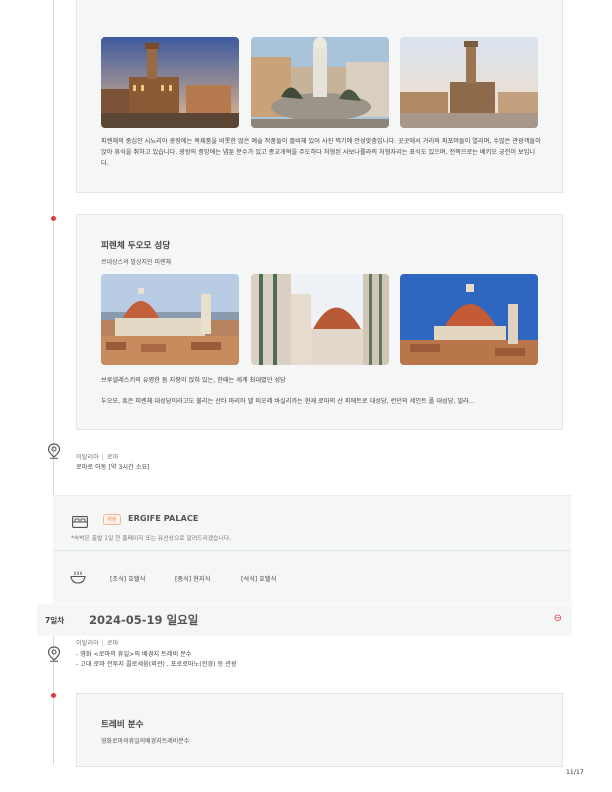 The image size is (612, 792). I want to click on meal-lunch: [중식] 현지식, so click(193, 579).